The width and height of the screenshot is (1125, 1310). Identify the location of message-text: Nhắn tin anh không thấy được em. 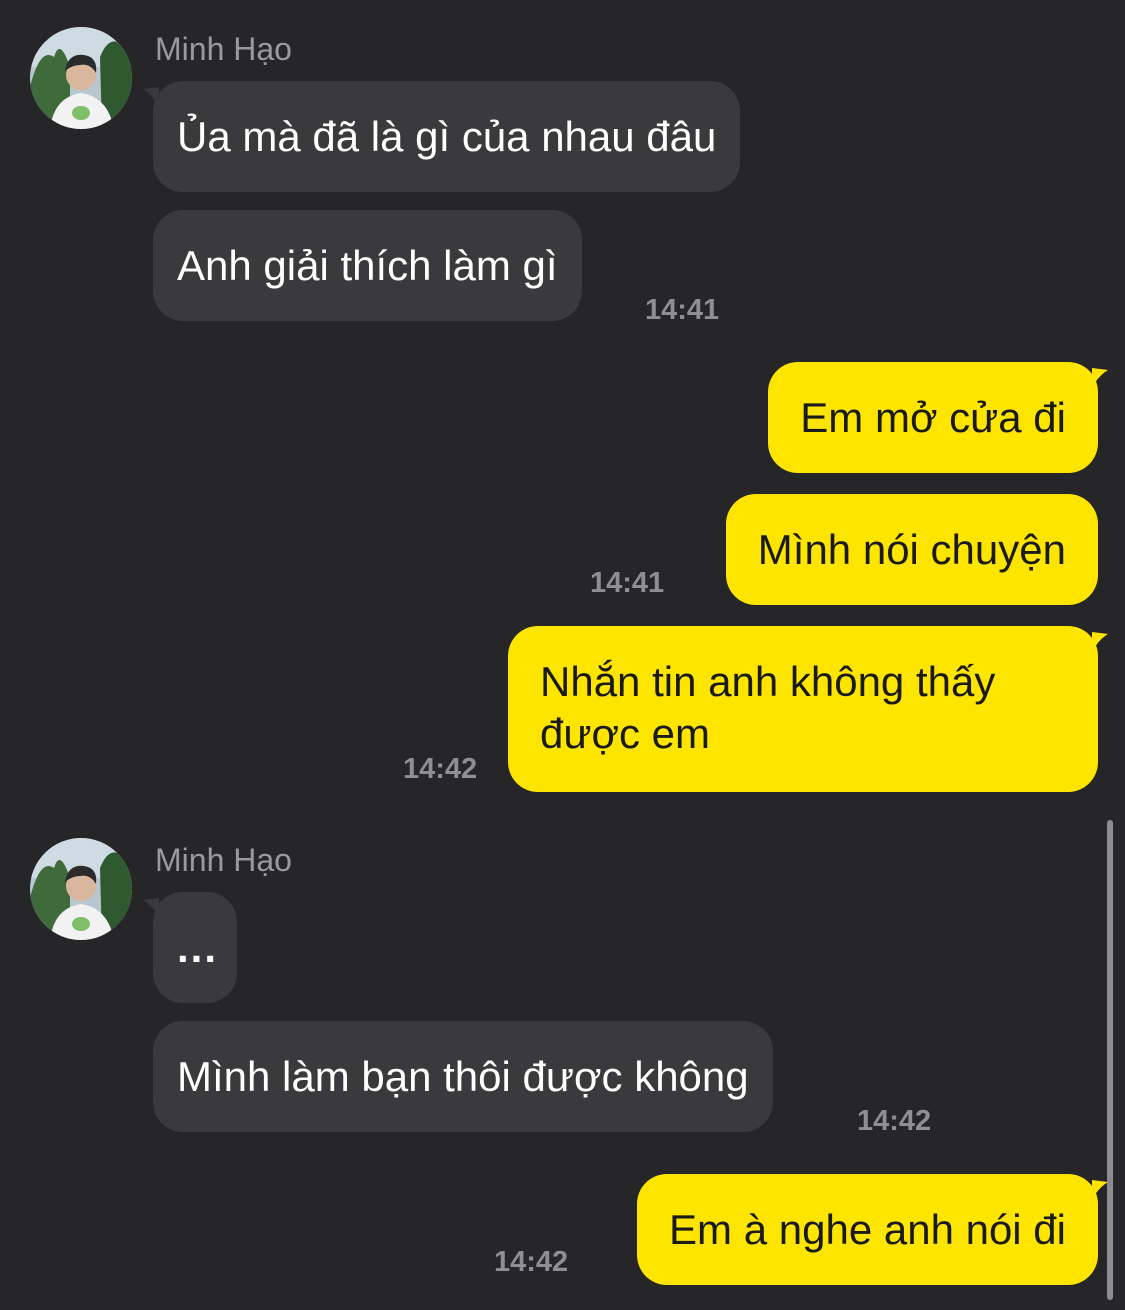
(768, 707).